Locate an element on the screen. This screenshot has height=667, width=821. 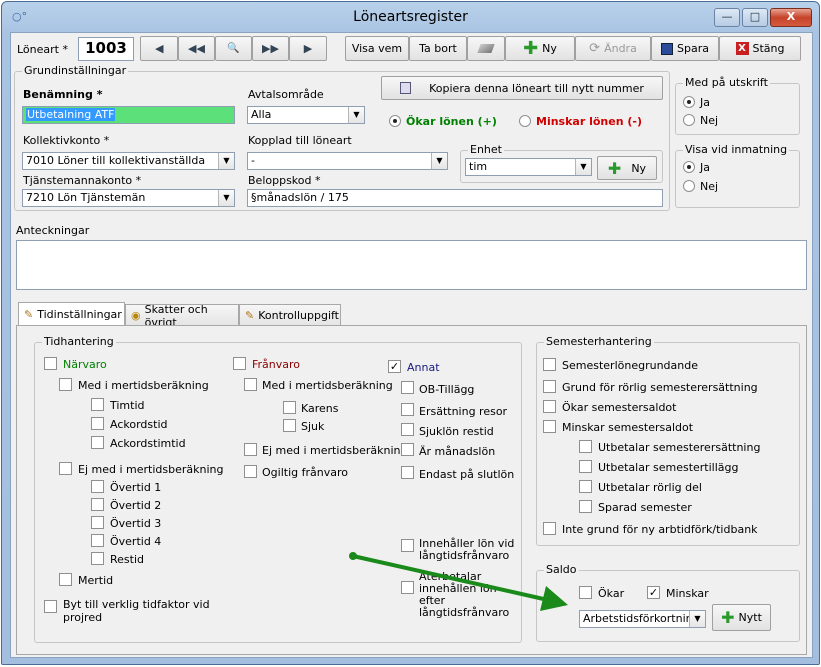
sem-okar-checkbox is located at coordinates (549, 406).